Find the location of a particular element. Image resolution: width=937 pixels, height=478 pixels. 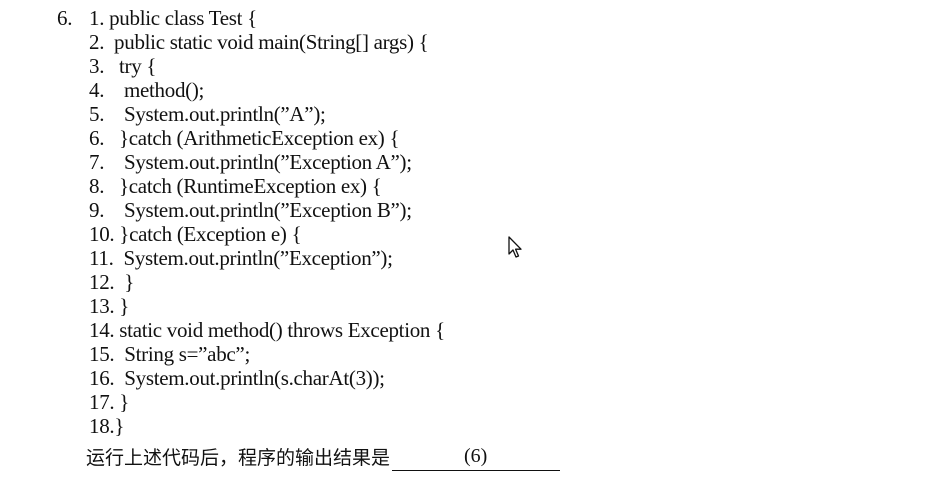

code-line-5: 5. System.out.println(”A”); is located at coordinates (207, 114).